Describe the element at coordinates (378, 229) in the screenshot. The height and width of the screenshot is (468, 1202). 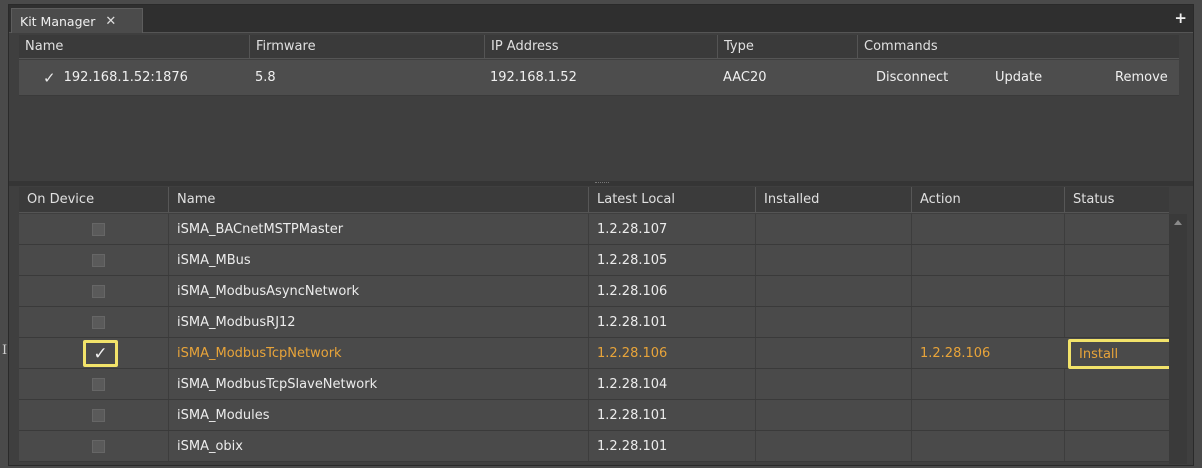
I see `kit-name-cell: iSMA_BACnetMSTPMaster` at that location.